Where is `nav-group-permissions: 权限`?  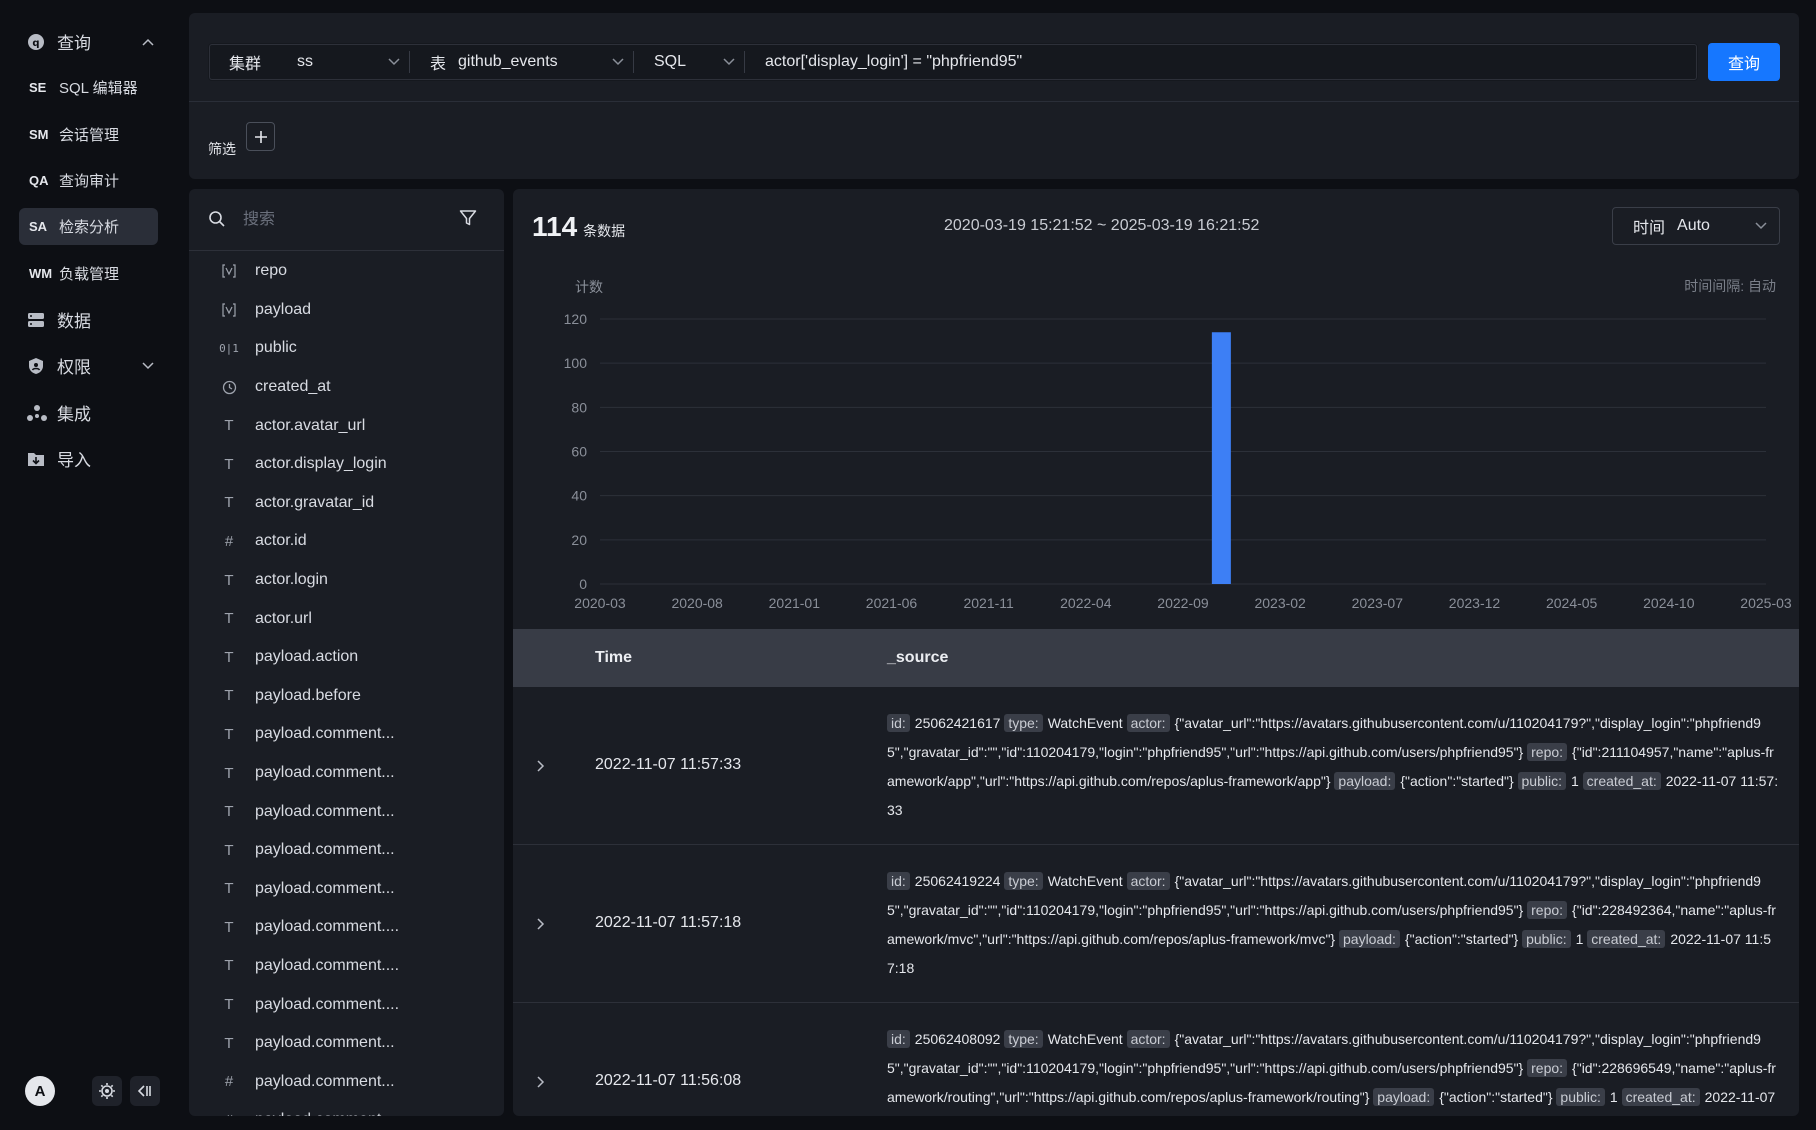 nav-group-permissions: 权限 is located at coordinates (88, 365).